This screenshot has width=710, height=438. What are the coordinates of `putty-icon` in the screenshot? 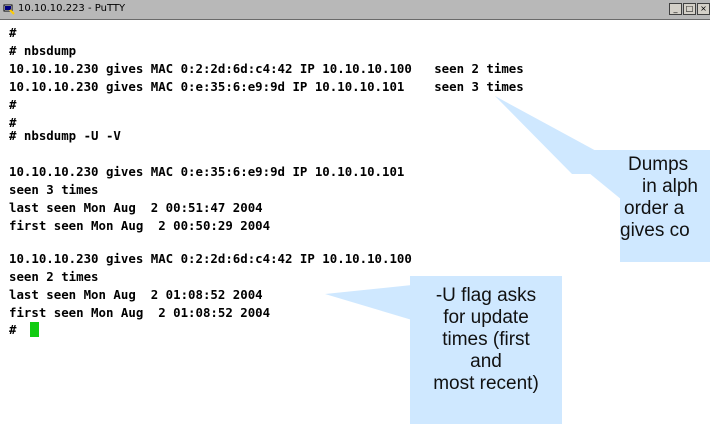 It's located at (9, 9).